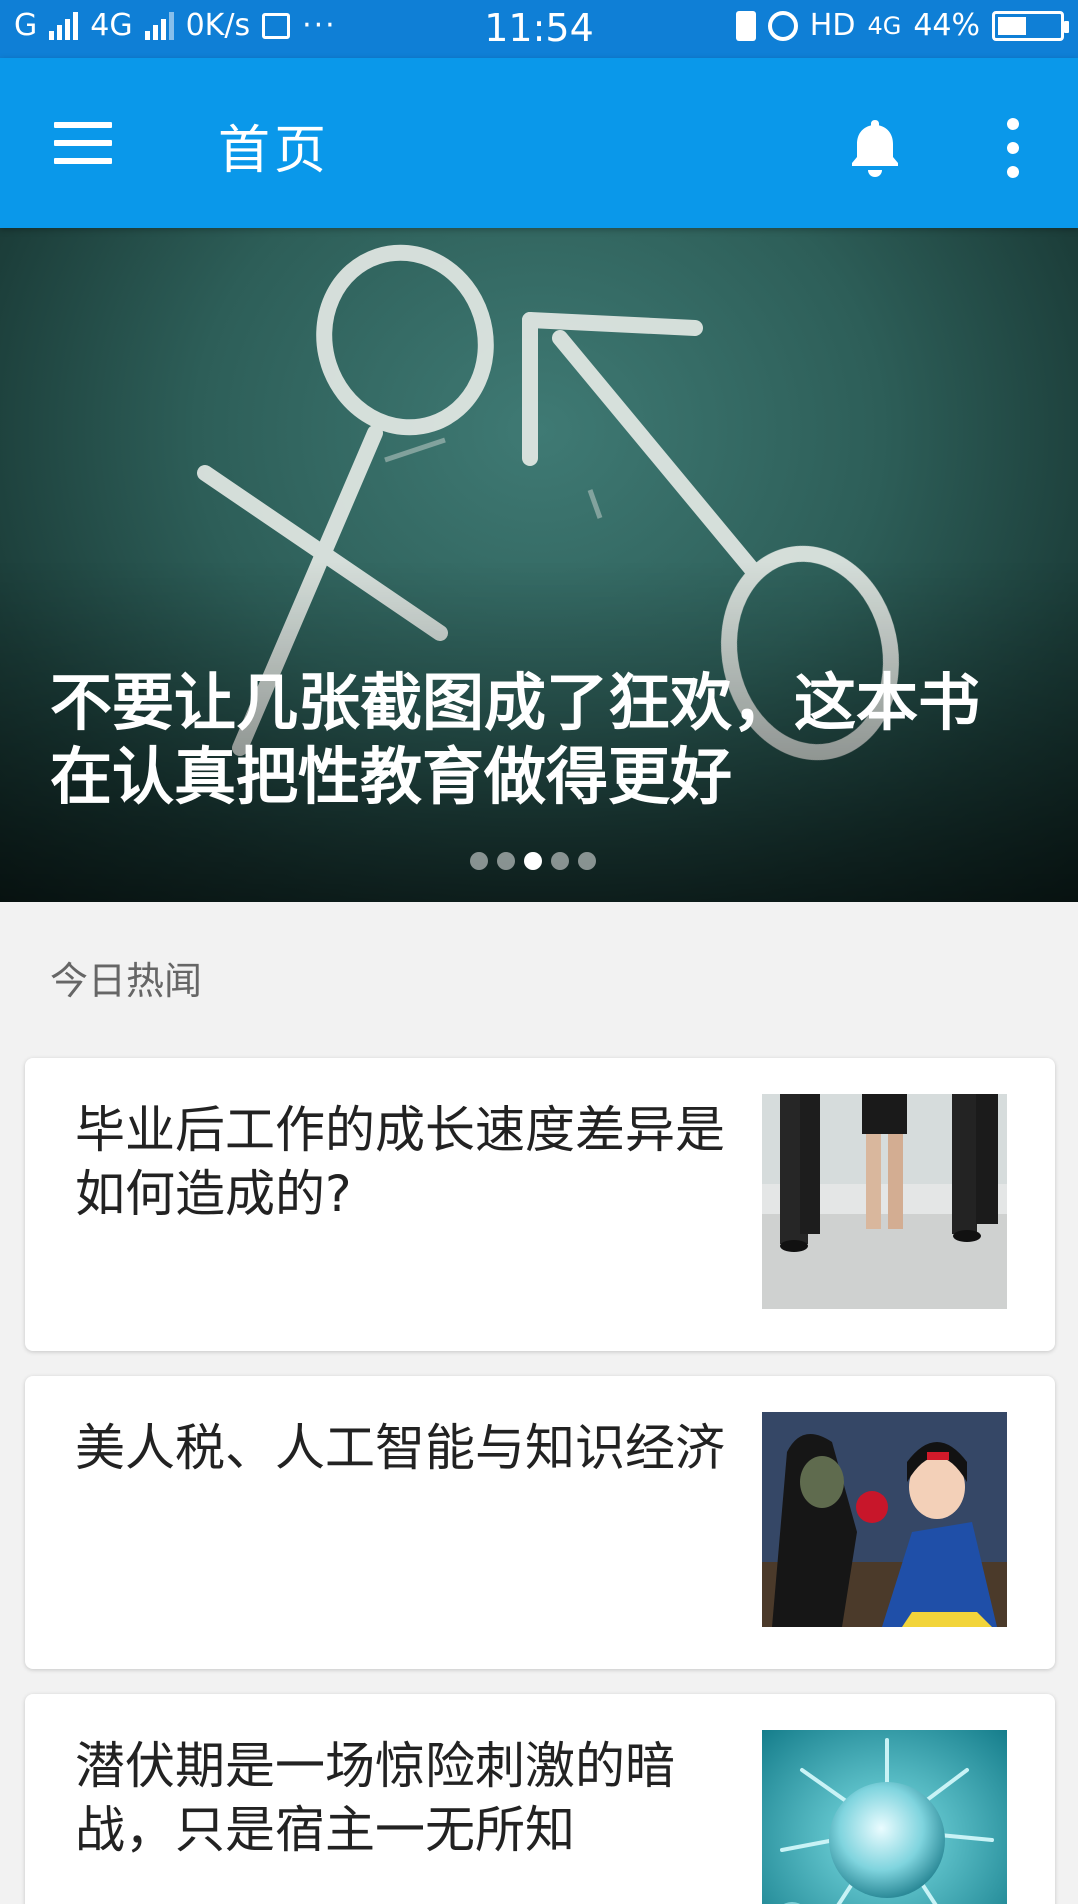  I want to click on menu-button, so click(84, 142).